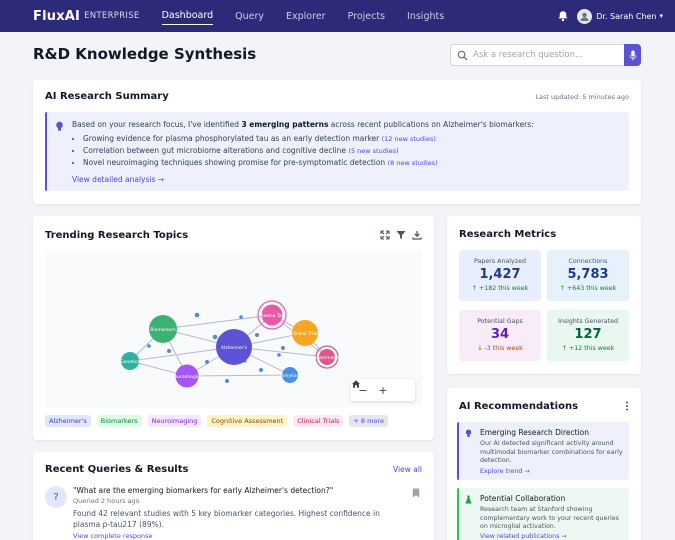 This screenshot has width=675, height=540. What do you see at coordinates (118, 179) in the screenshot?
I see `view-analysis-link: View detailed analysis →` at bounding box center [118, 179].